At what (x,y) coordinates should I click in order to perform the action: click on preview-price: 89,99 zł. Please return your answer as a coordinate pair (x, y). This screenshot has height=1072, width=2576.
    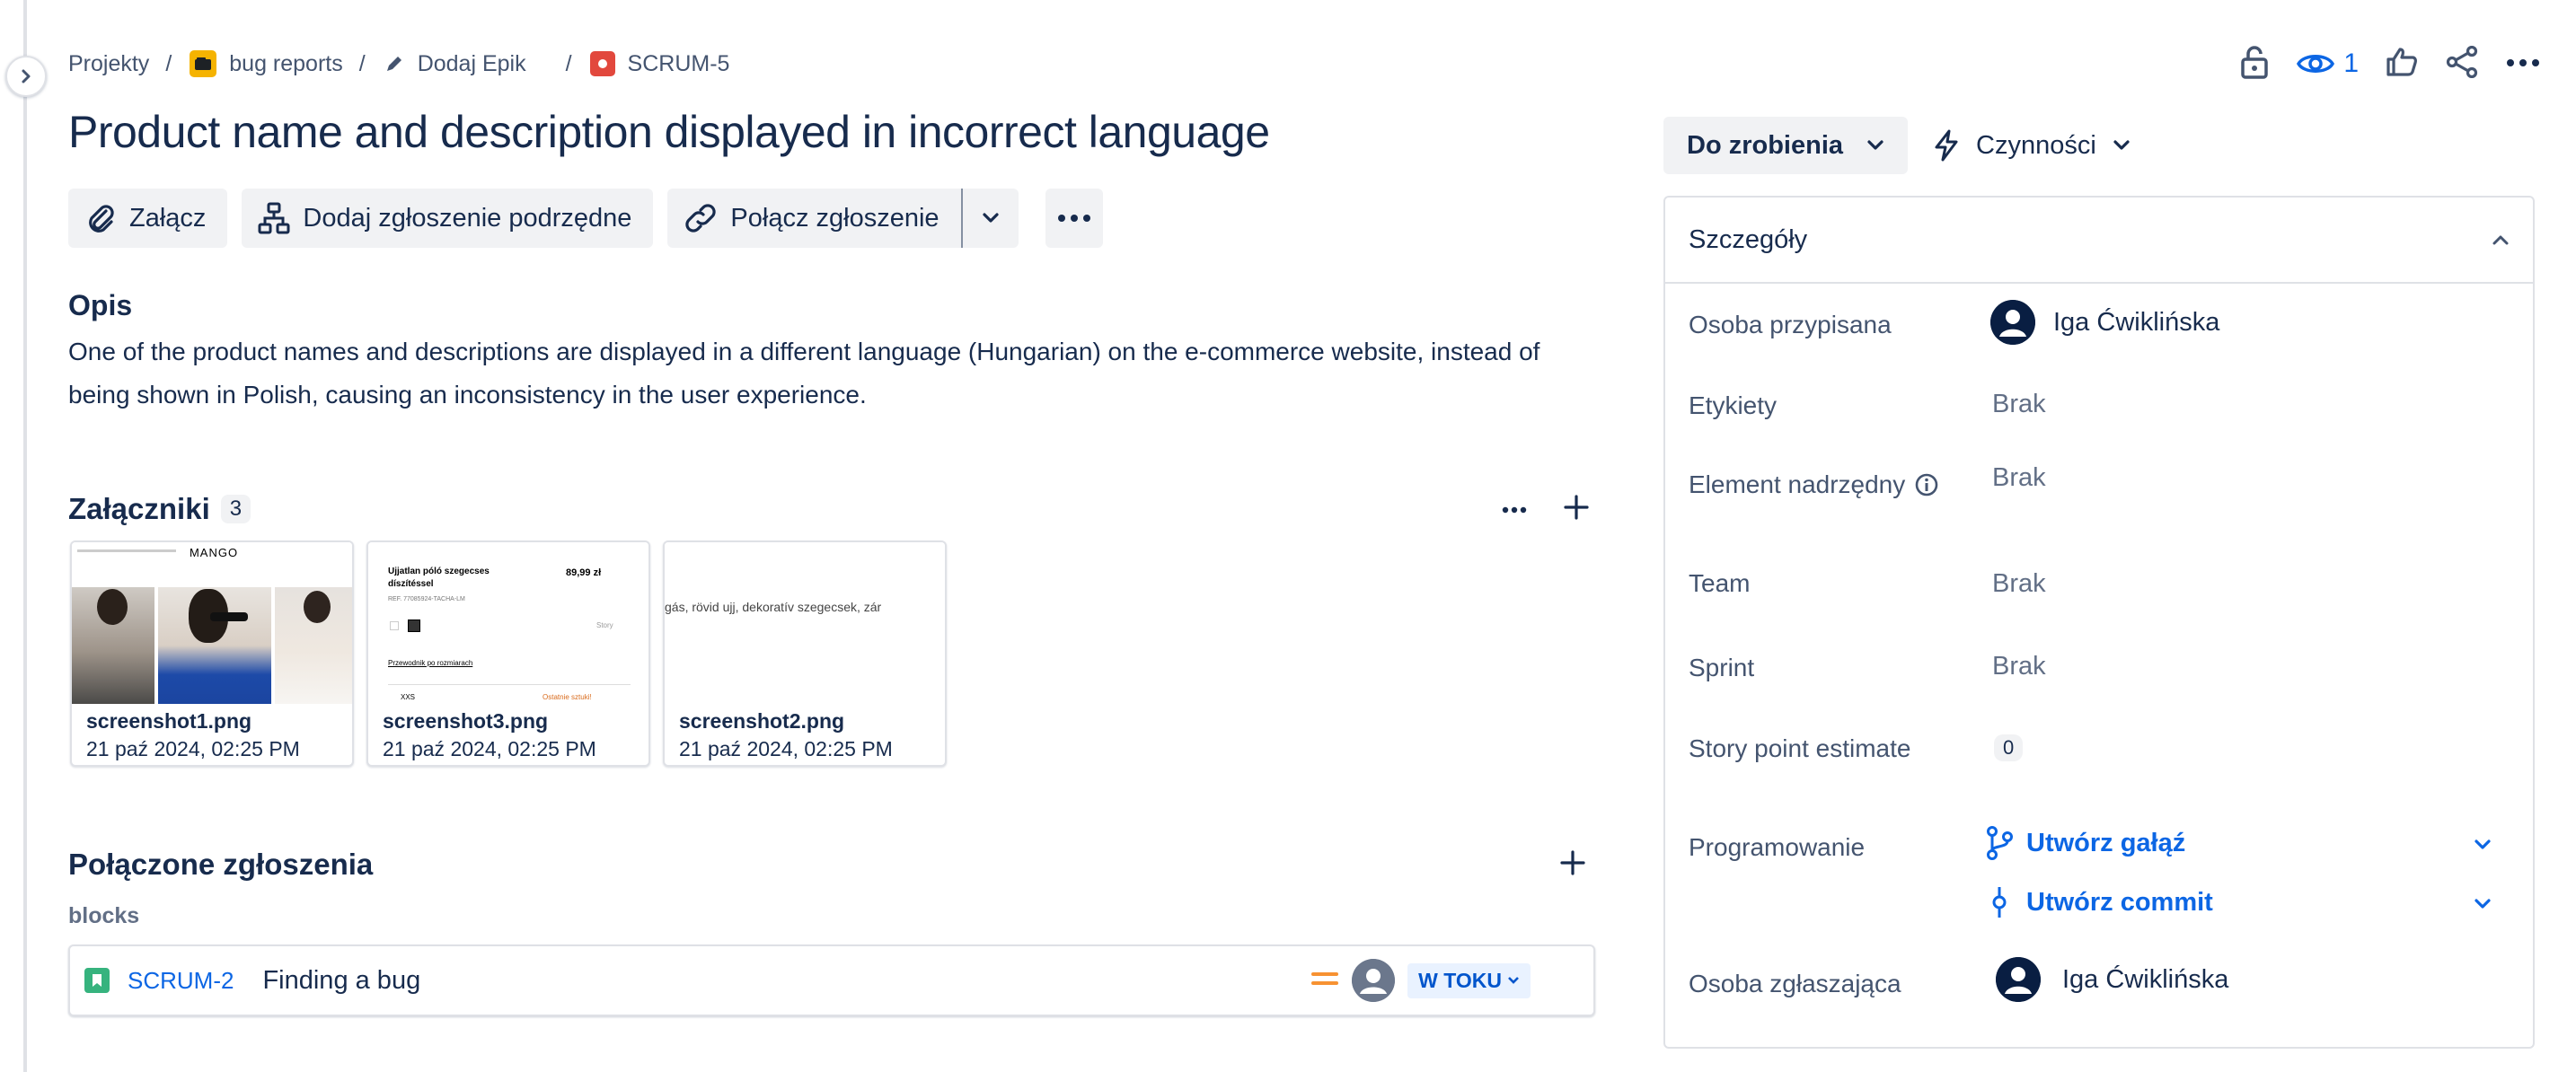
    Looking at the image, I should click on (584, 572).